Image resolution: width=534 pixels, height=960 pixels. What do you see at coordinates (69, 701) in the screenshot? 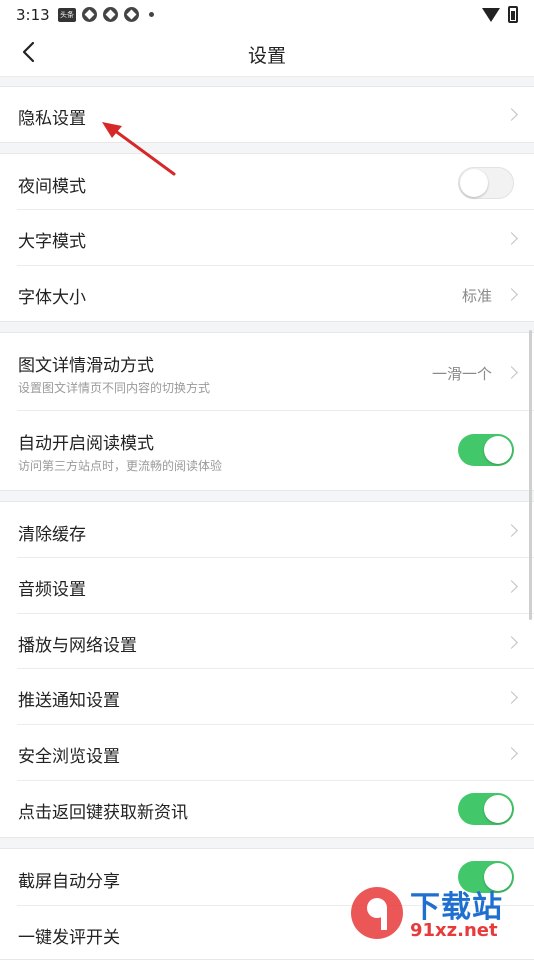
I see `setting-label: 推送通知设置` at bounding box center [69, 701].